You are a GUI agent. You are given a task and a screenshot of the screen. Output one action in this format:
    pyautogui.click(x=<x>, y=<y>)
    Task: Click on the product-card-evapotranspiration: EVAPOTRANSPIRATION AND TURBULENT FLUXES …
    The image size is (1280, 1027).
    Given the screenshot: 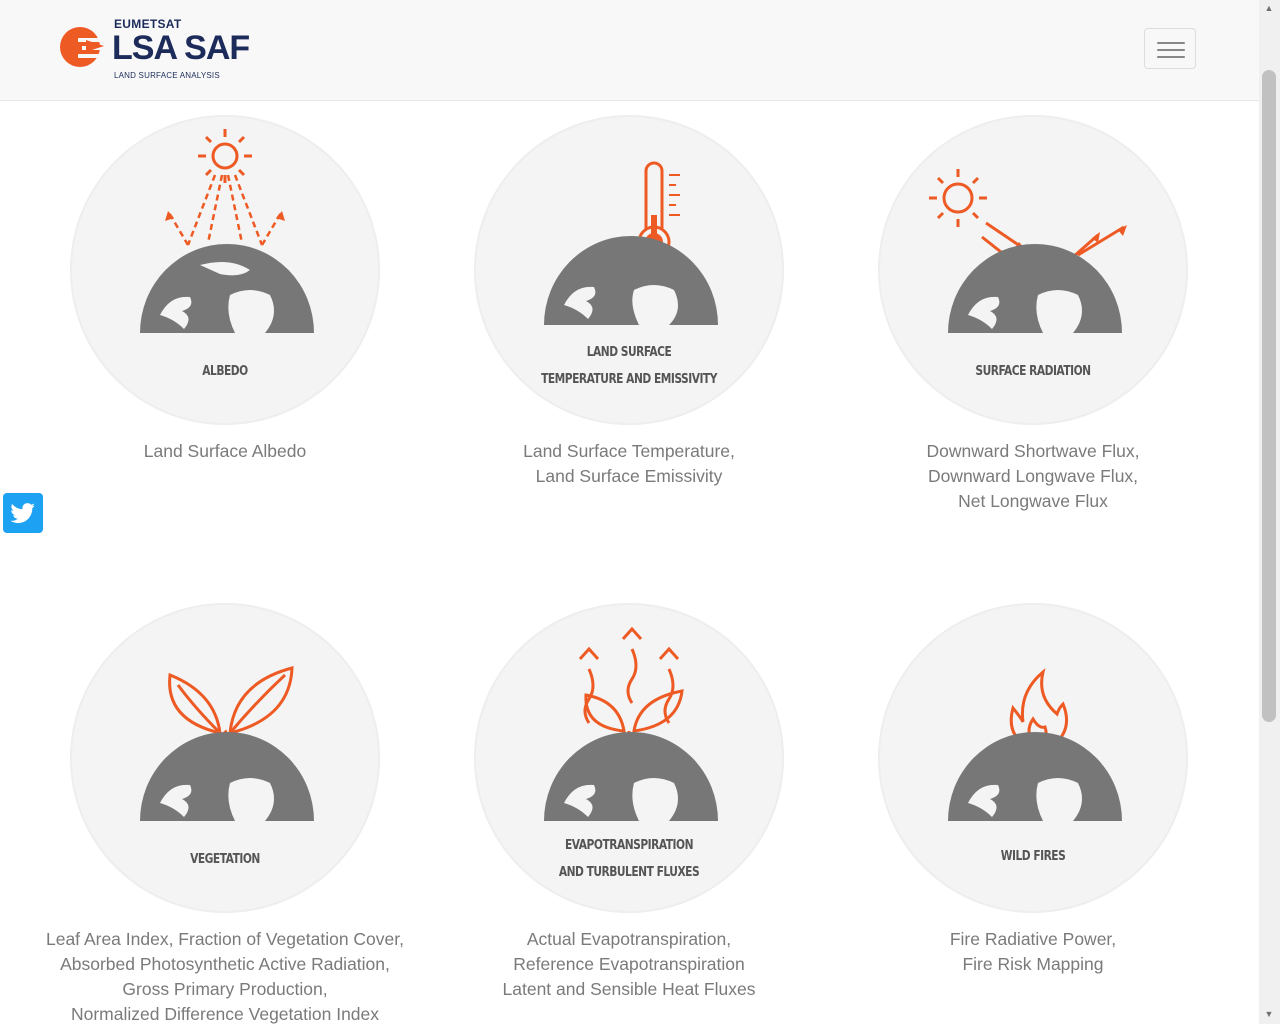 What is the action you would take?
    pyautogui.click(x=629, y=813)
    